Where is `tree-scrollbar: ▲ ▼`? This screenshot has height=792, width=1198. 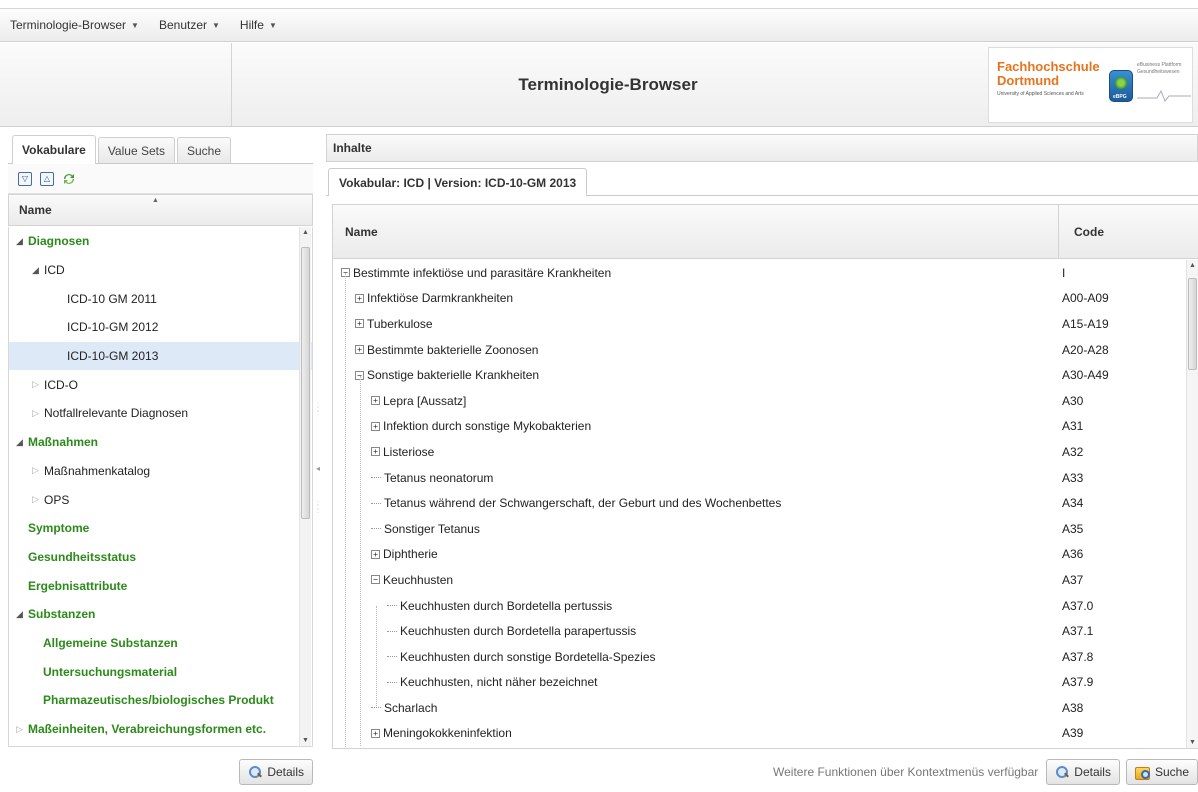
tree-scrollbar: ▲ ▼ is located at coordinates (305, 486).